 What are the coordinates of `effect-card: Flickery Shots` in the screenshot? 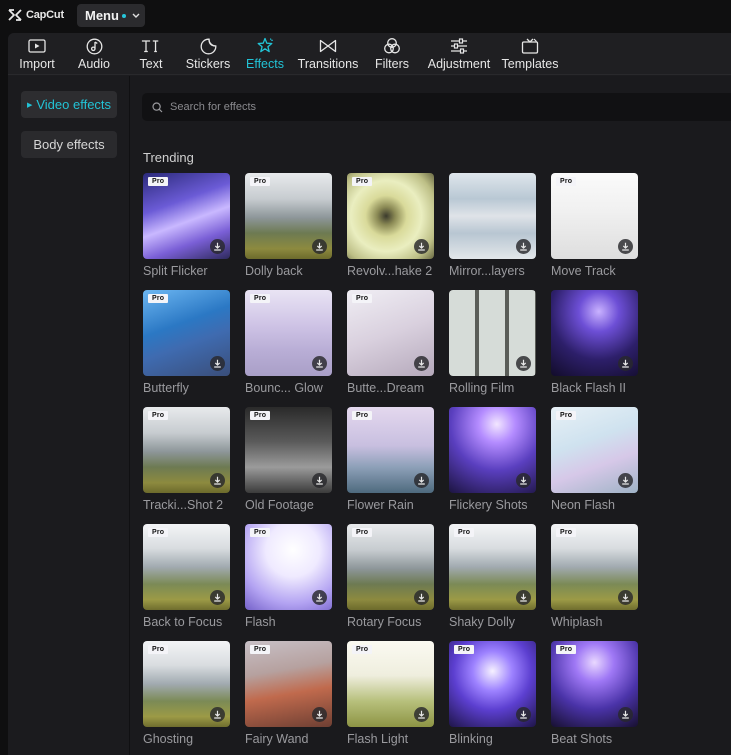 It's located at (492, 459).